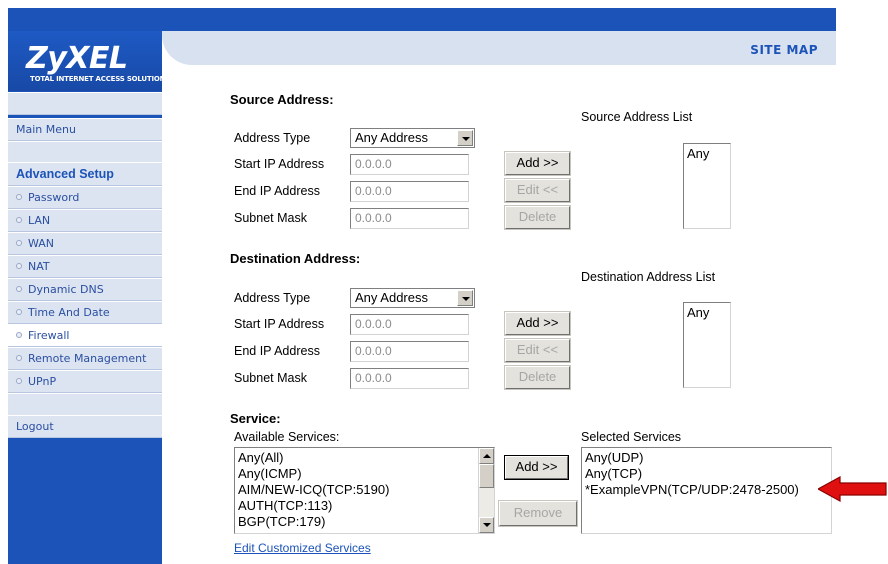  What do you see at coordinates (270, 218) in the screenshot?
I see `source-subnet-mask-label: Subnet Mask` at bounding box center [270, 218].